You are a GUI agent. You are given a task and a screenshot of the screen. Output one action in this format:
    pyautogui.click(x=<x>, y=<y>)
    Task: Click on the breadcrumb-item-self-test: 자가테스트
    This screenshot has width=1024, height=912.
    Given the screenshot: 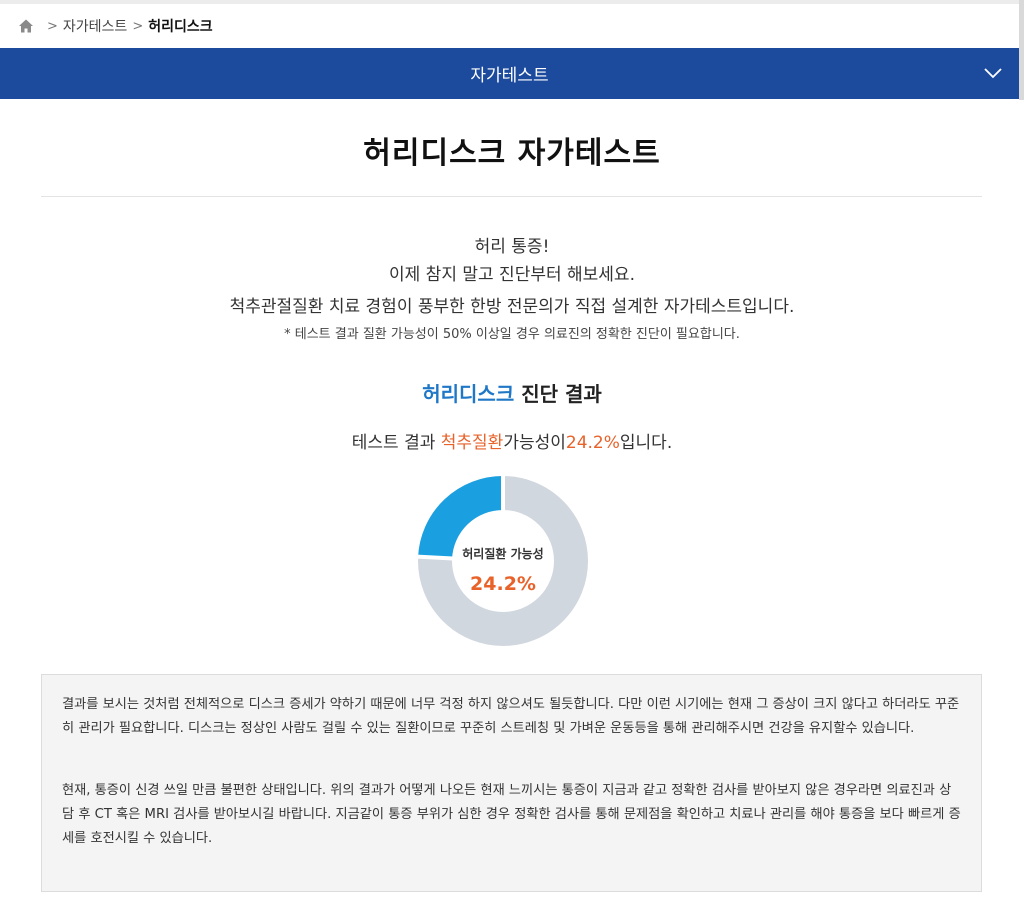 What is the action you would take?
    pyautogui.click(x=95, y=26)
    